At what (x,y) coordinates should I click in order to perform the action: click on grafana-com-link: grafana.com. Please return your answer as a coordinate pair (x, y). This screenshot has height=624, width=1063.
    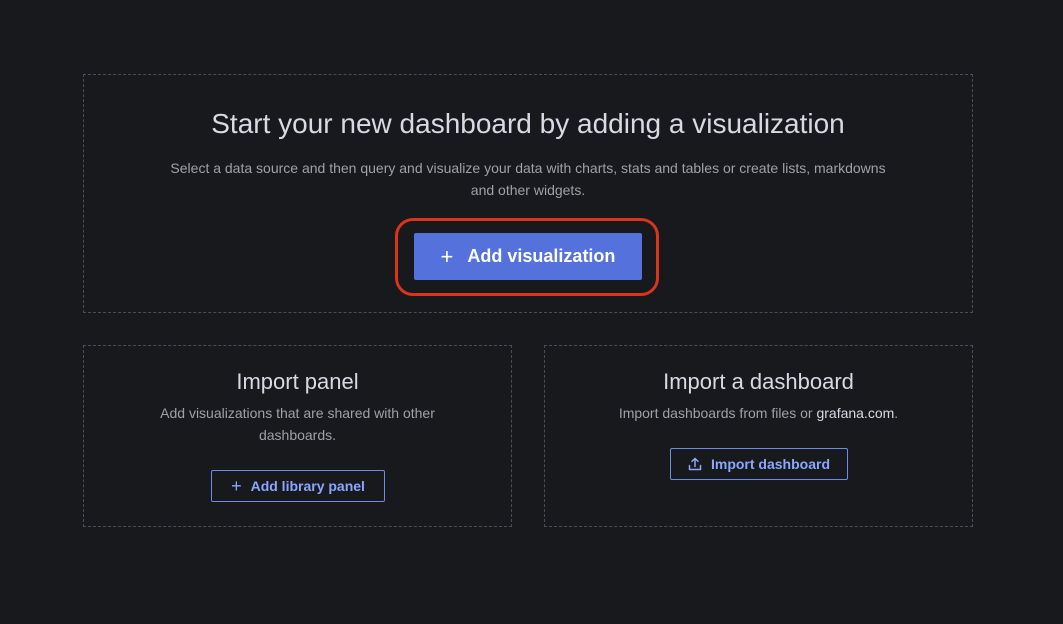
    Looking at the image, I should click on (855, 413).